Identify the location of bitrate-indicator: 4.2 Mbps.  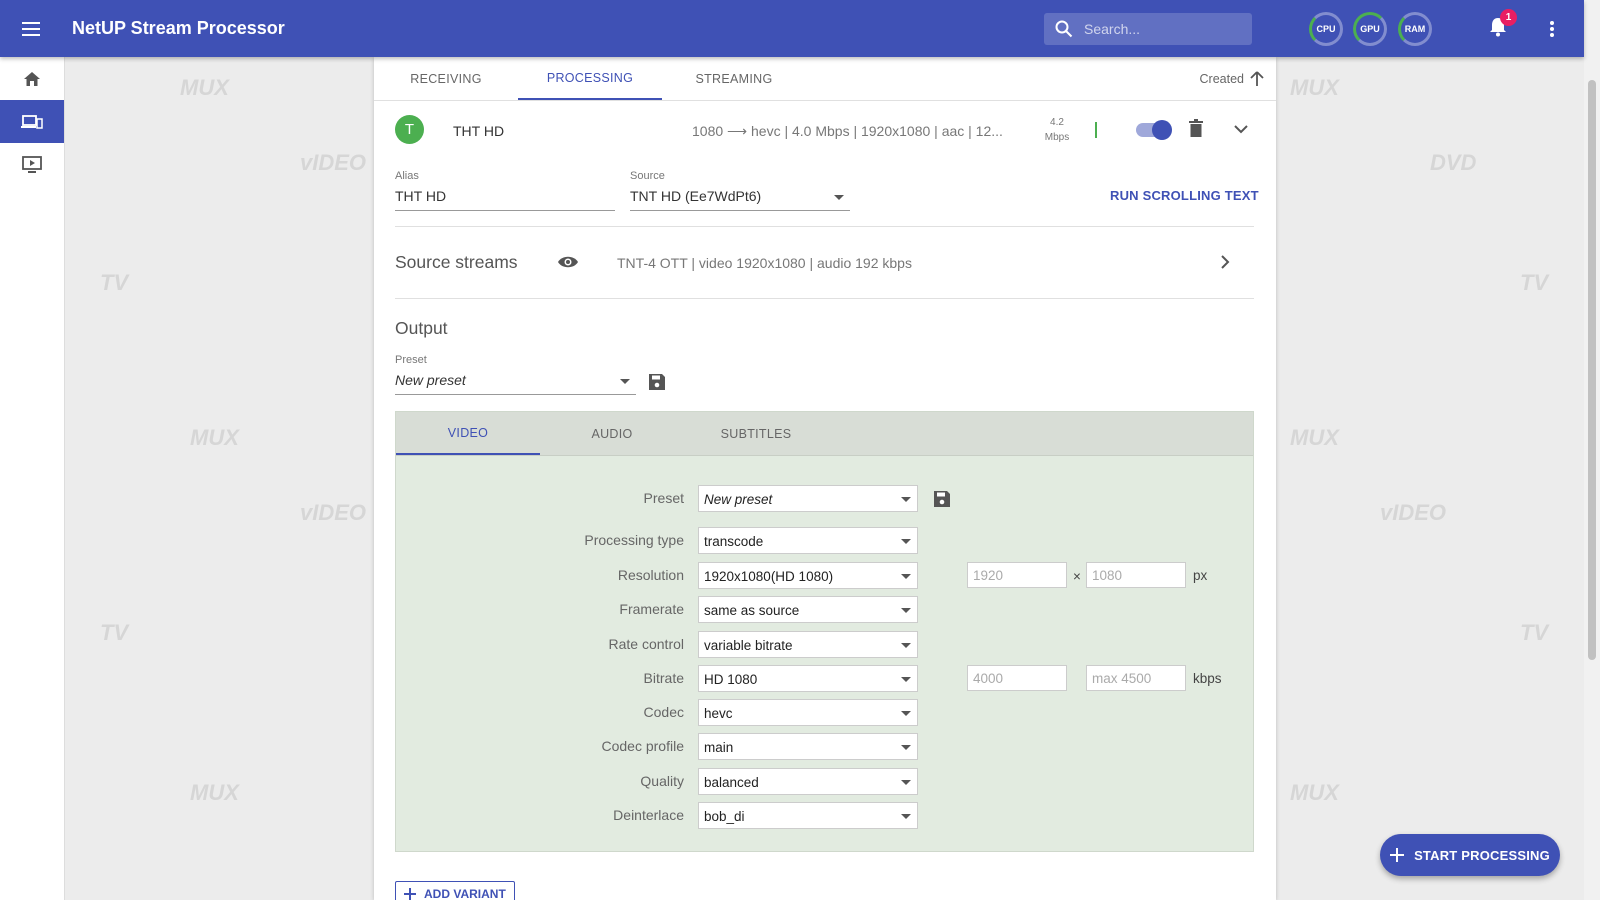
(1057, 130).